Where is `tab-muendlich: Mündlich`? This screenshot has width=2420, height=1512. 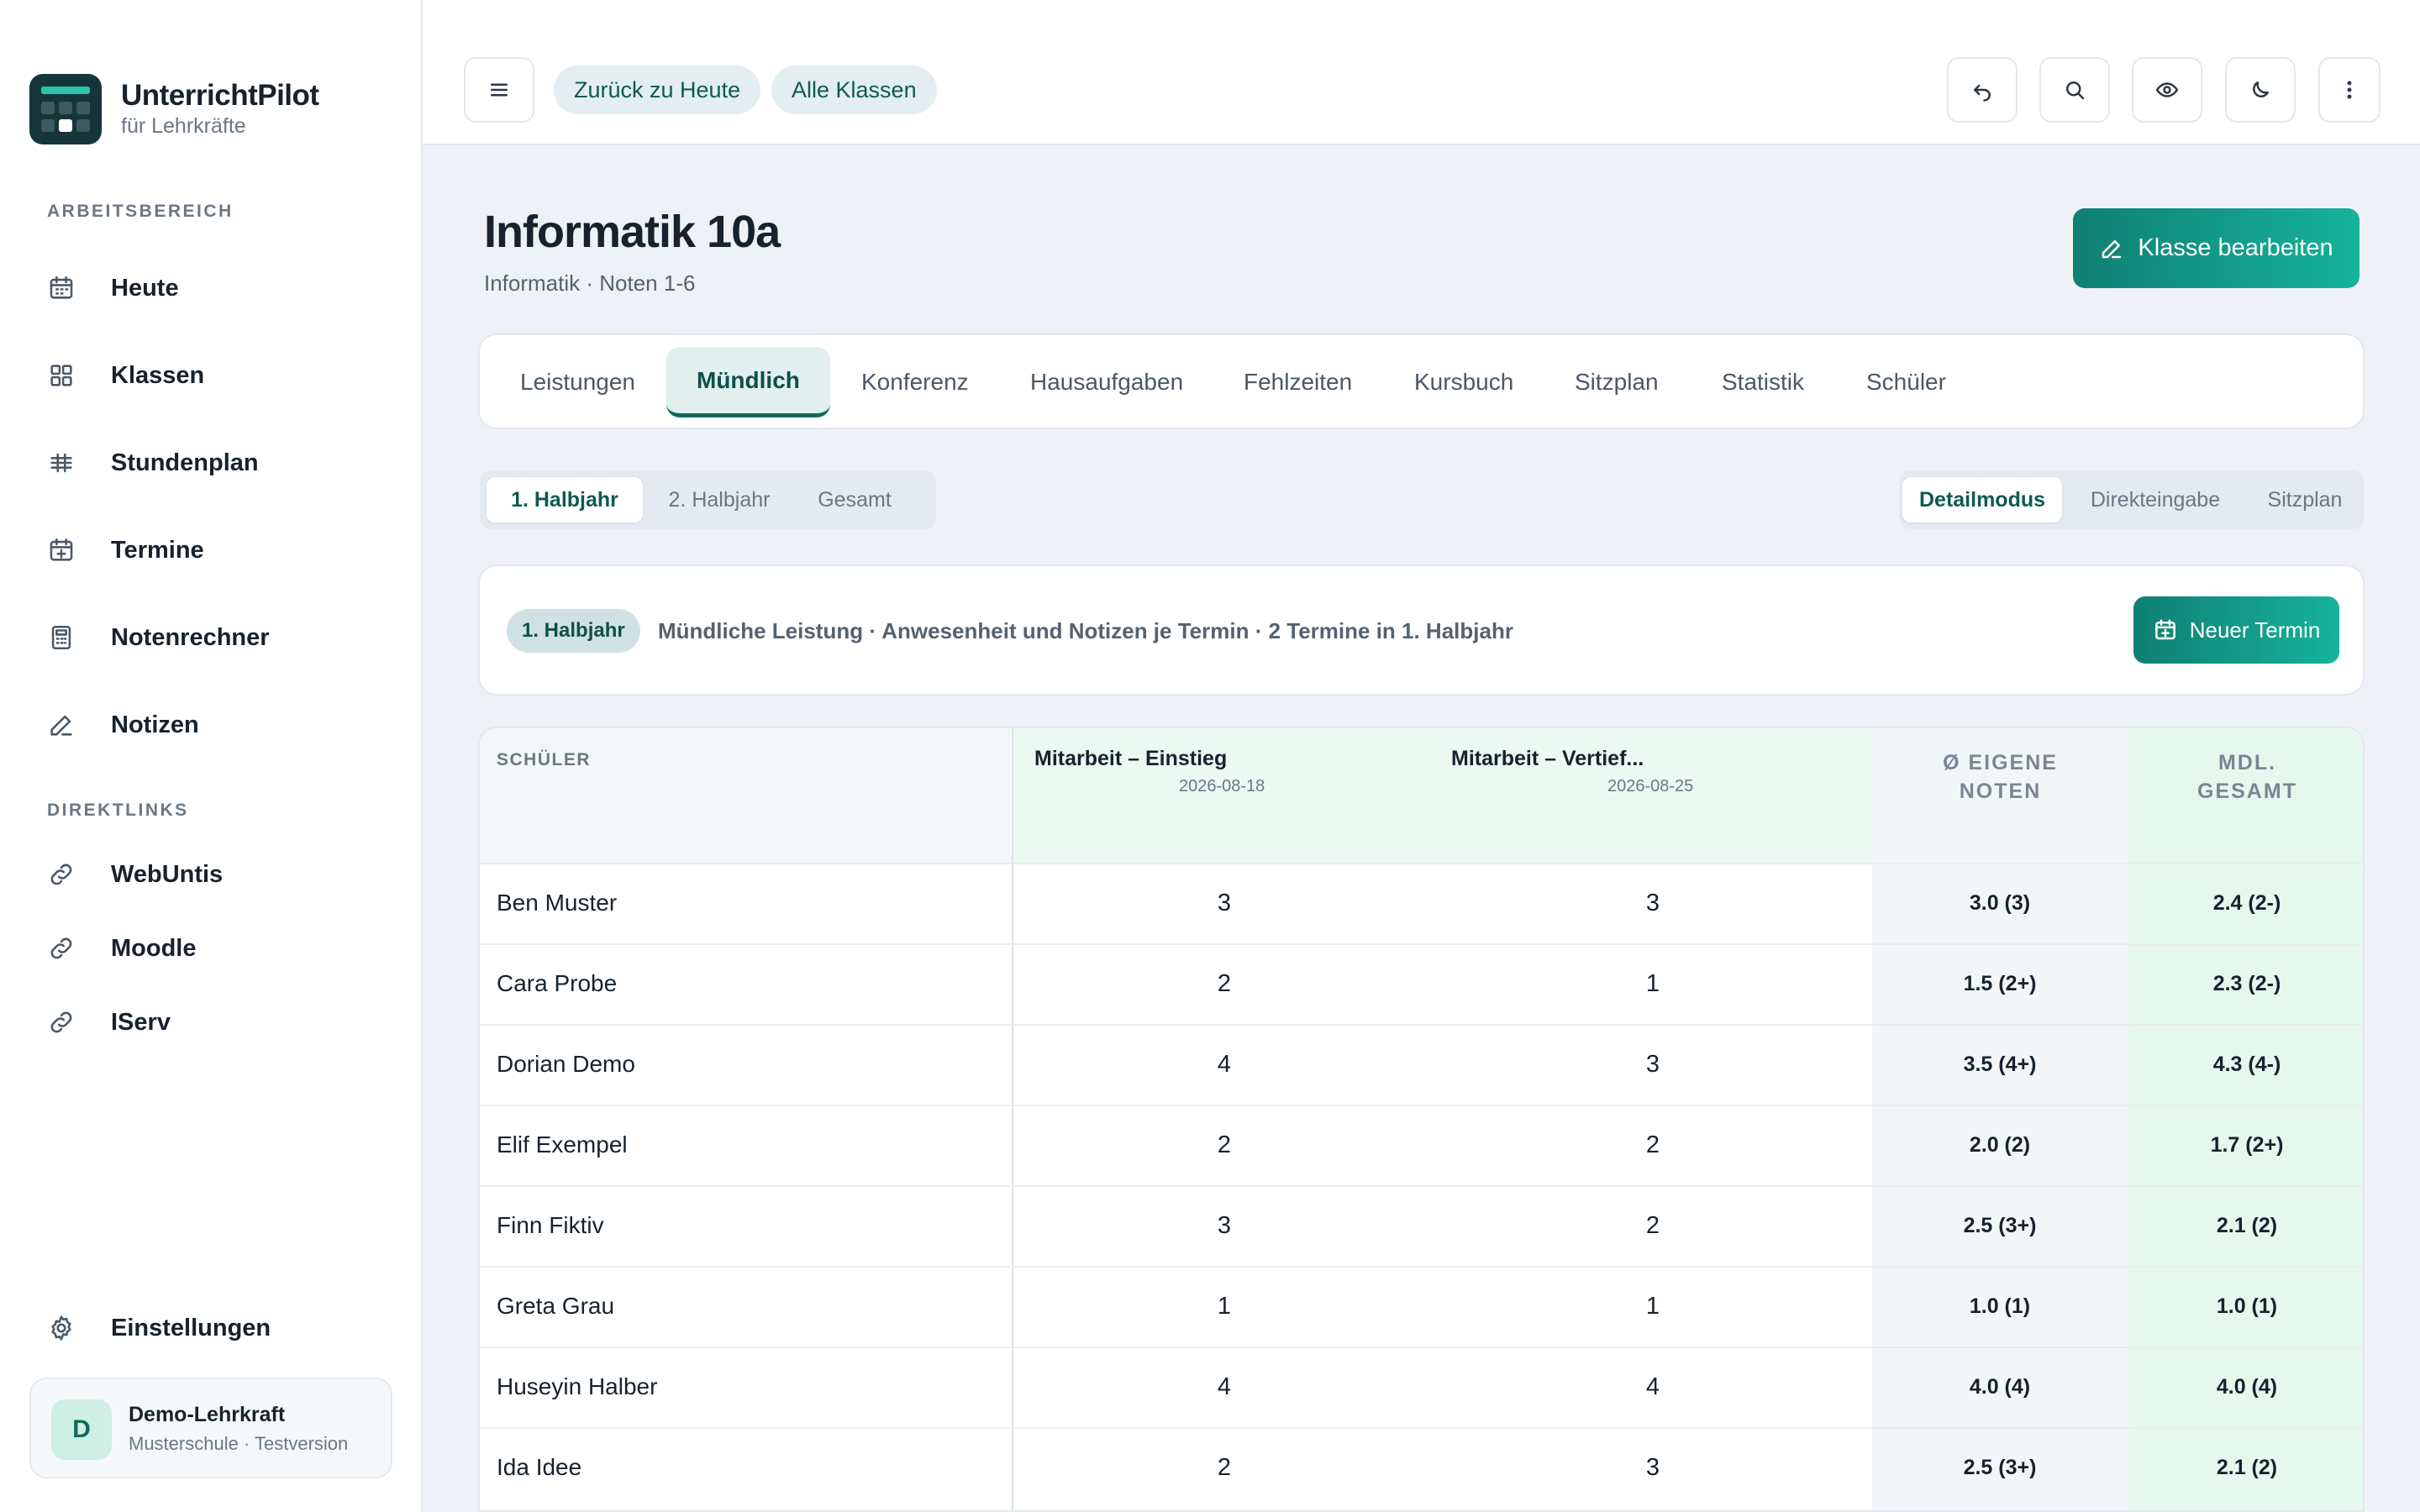 tab-muendlich: Mündlich is located at coordinates (748, 382).